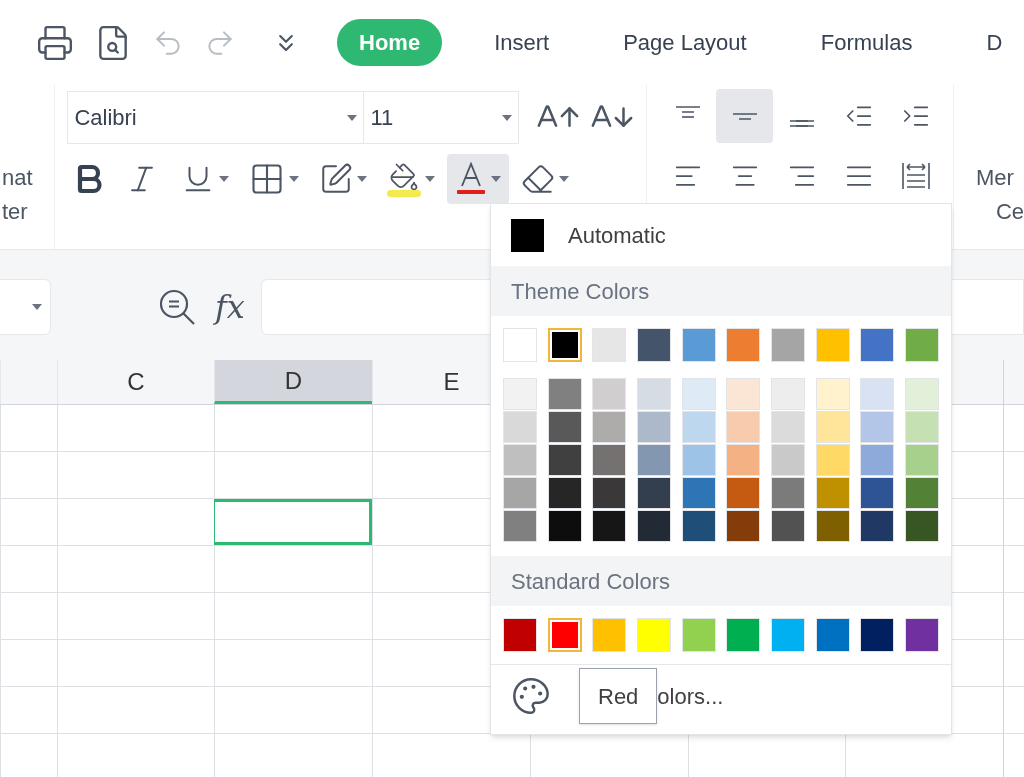 This screenshot has height=777, width=1024. I want to click on selected-cell, so click(293, 522).